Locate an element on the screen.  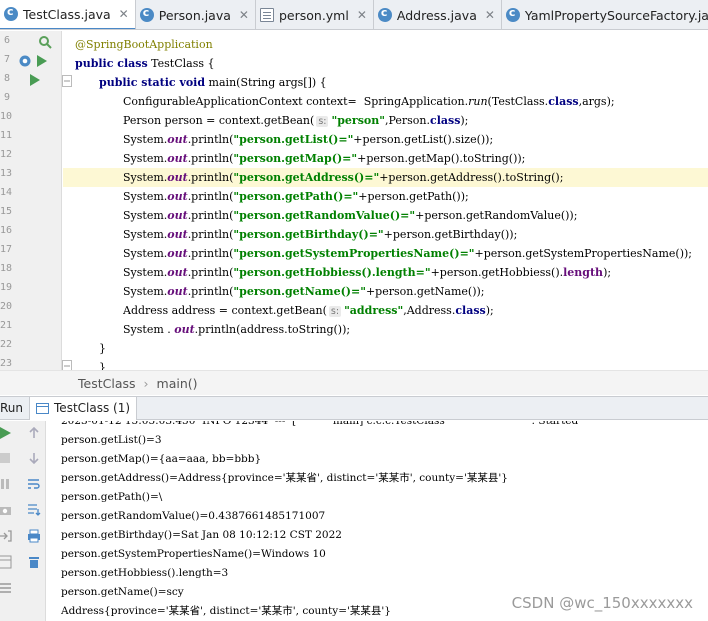
code-text: TestClass { is located at coordinates (181, 63).